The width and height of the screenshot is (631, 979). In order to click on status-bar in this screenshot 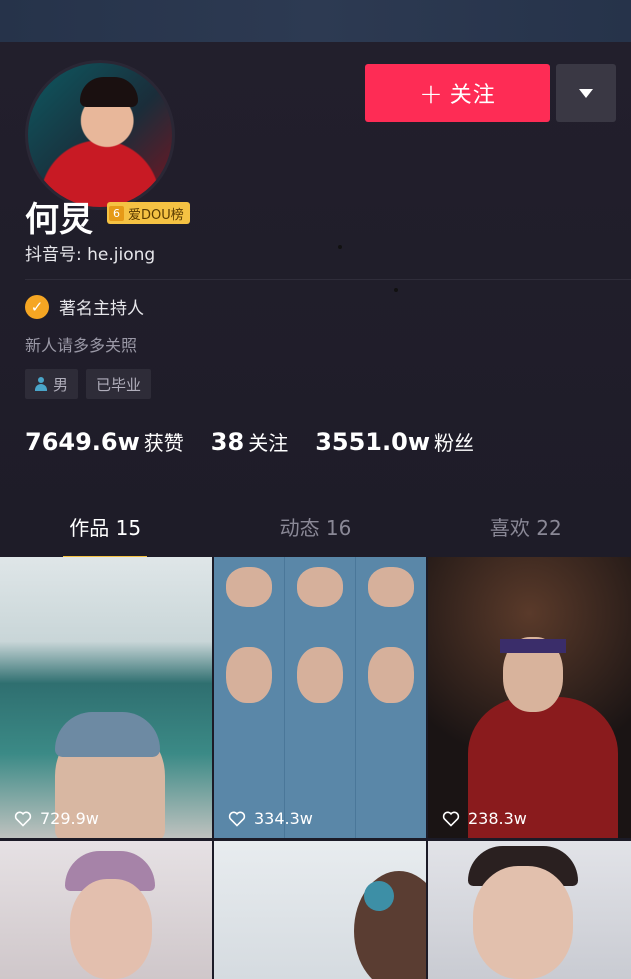, I will do `click(315, 21)`.